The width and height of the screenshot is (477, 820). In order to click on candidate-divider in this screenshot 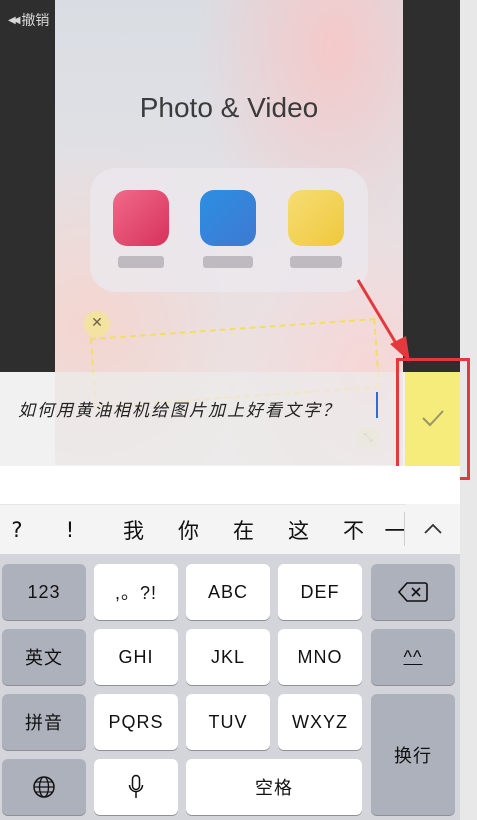, I will do `click(404, 529)`.